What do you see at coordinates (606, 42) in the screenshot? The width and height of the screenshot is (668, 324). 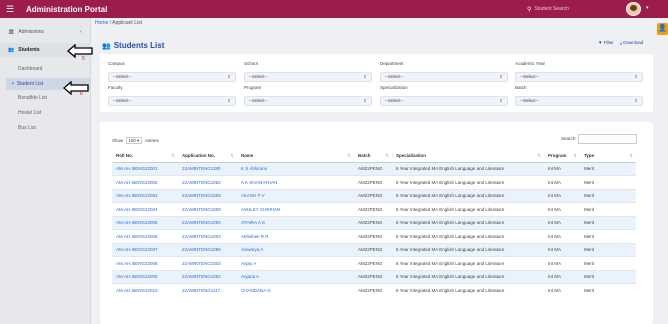 I see `filter-button: ▼ Filter` at bounding box center [606, 42].